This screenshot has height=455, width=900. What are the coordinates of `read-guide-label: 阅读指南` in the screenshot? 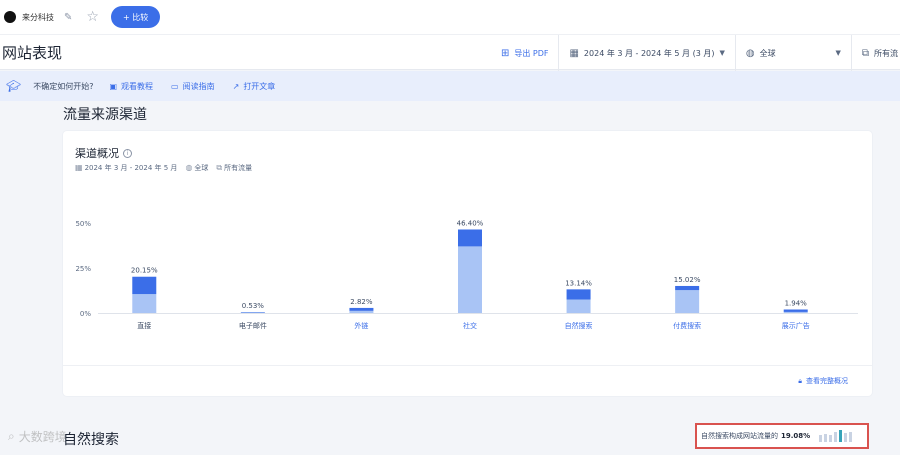 It's located at (198, 86).